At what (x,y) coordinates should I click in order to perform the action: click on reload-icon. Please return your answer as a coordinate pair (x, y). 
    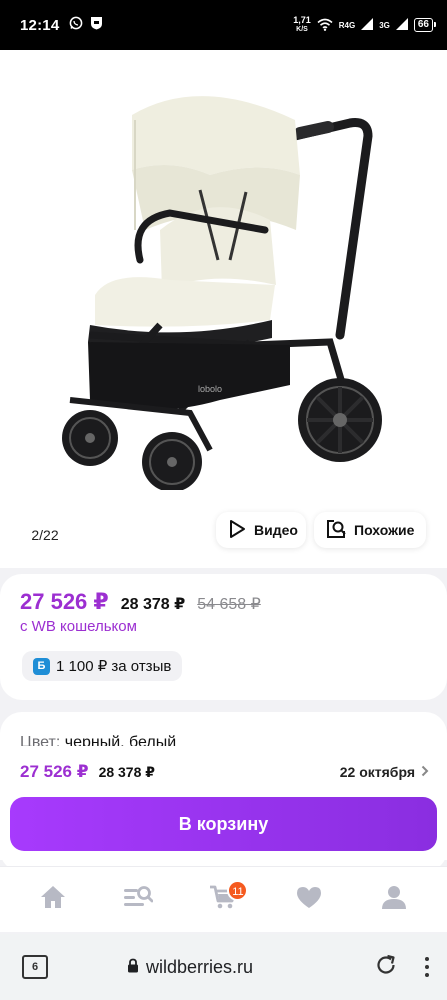
    Looking at the image, I should click on (386, 967).